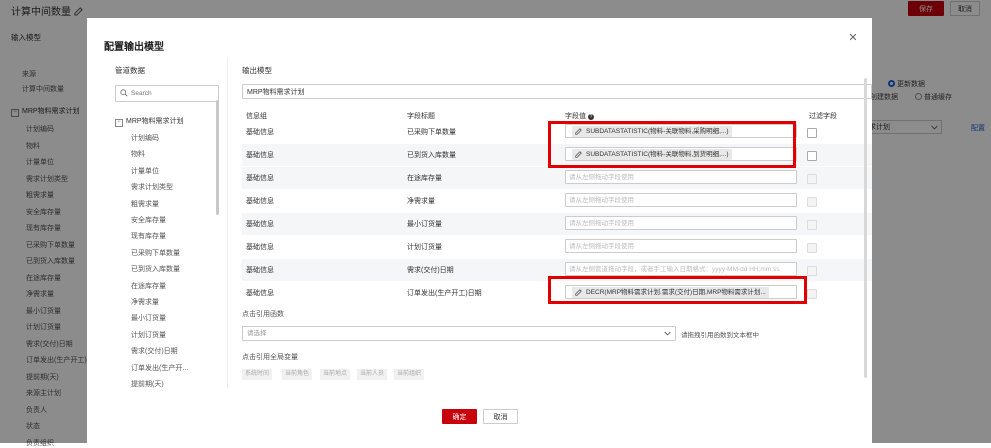 The height and width of the screenshot is (448, 991). What do you see at coordinates (431, 155) in the screenshot?
I see `row-field-title: 已到货入库数量` at bounding box center [431, 155].